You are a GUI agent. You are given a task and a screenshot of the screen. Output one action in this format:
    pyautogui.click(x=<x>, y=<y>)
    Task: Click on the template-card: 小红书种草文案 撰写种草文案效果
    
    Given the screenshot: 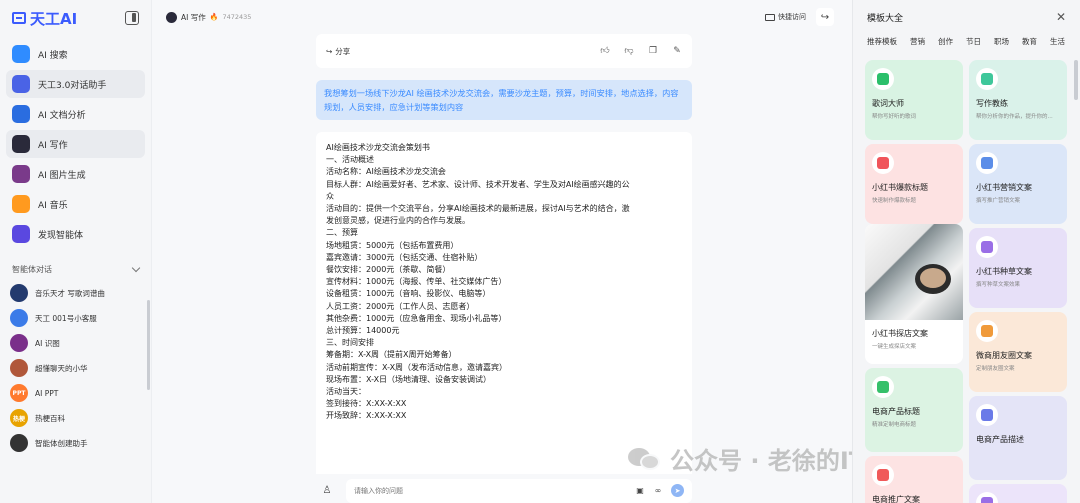 What is the action you would take?
    pyautogui.click(x=1018, y=268)
    